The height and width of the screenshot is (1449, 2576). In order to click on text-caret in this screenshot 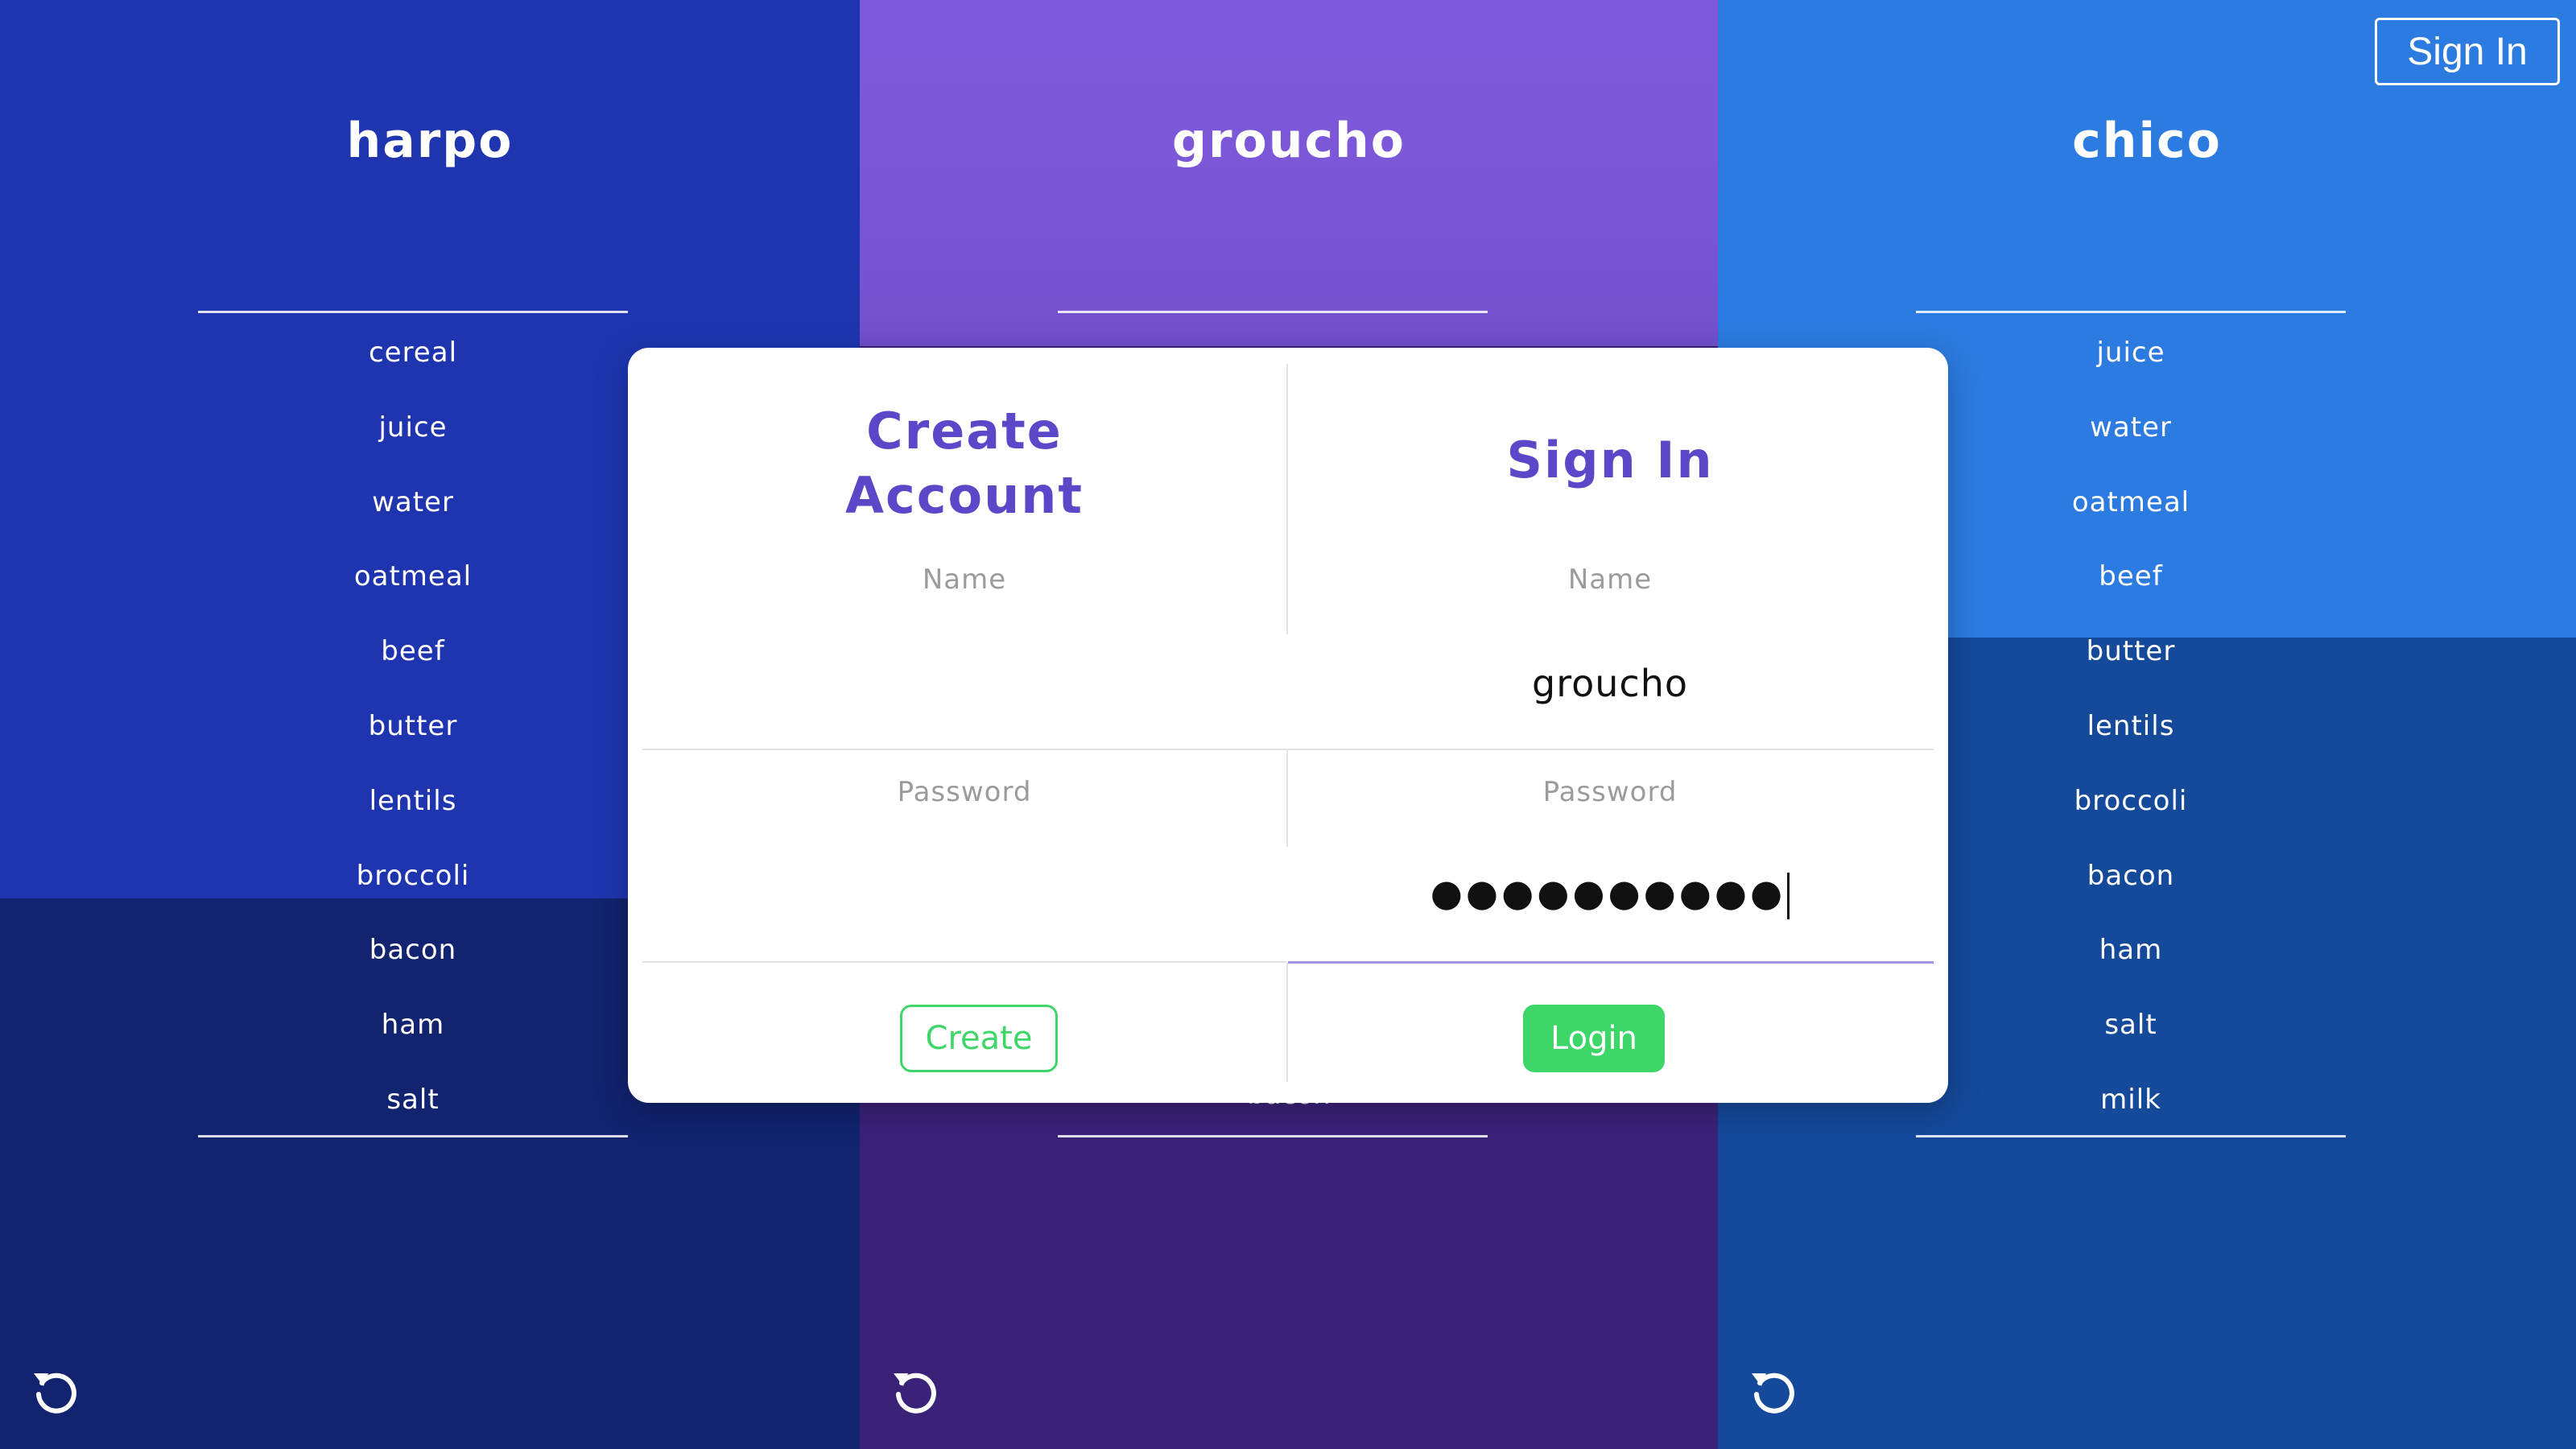, I will do `click(1788, 895)`.